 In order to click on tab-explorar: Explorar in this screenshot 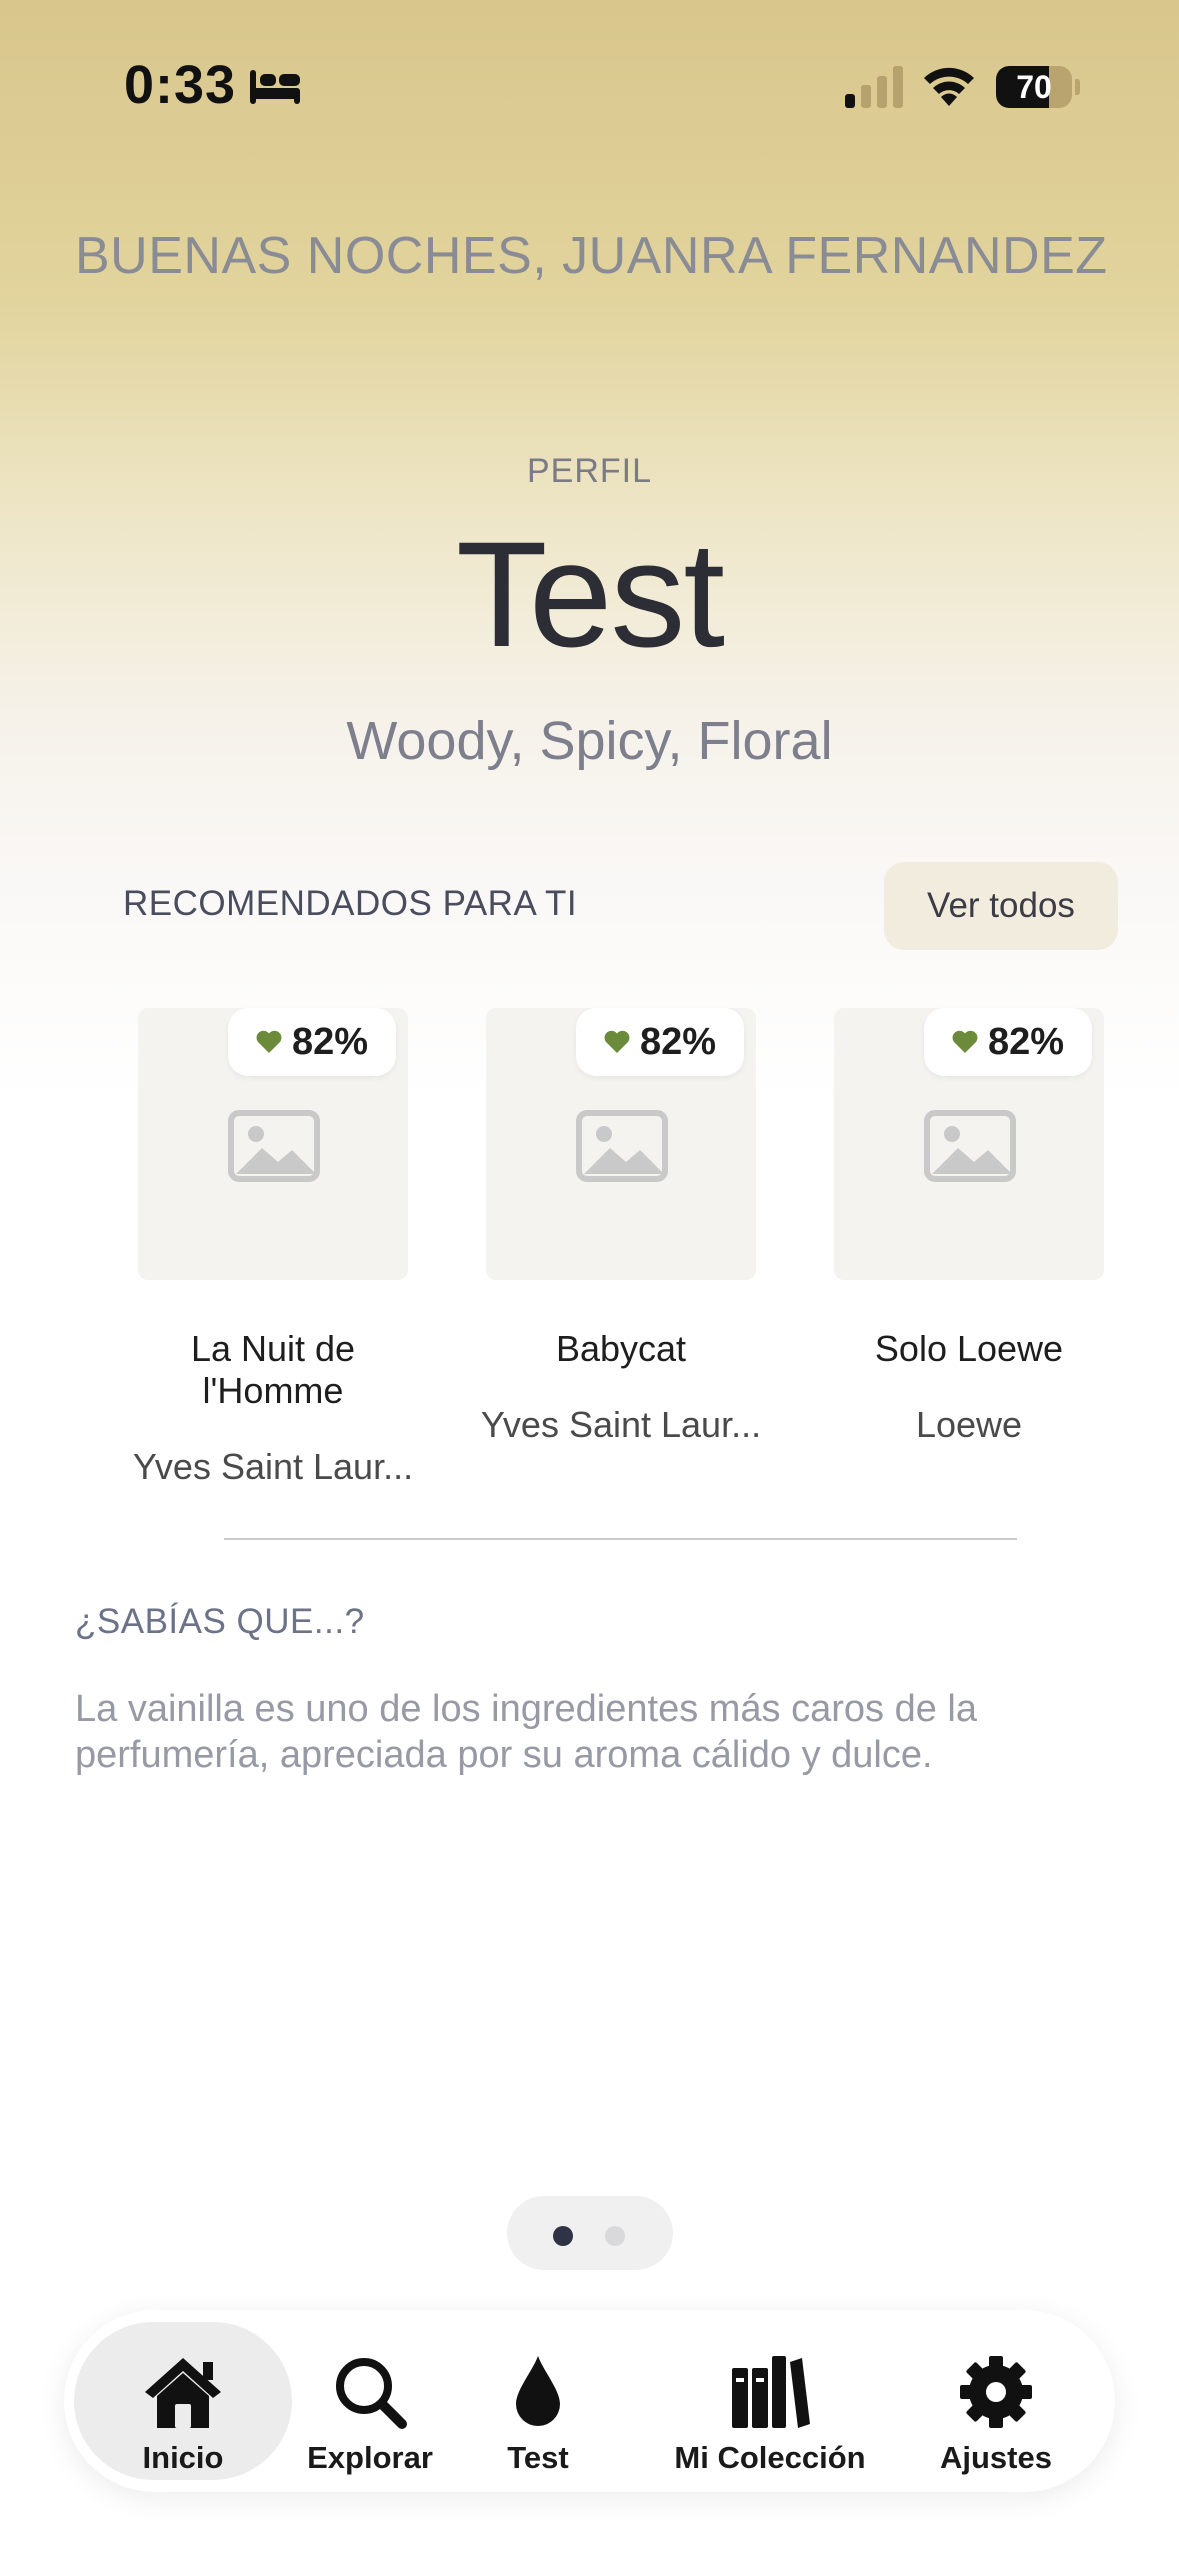, I will do `click(370, 2401)`.